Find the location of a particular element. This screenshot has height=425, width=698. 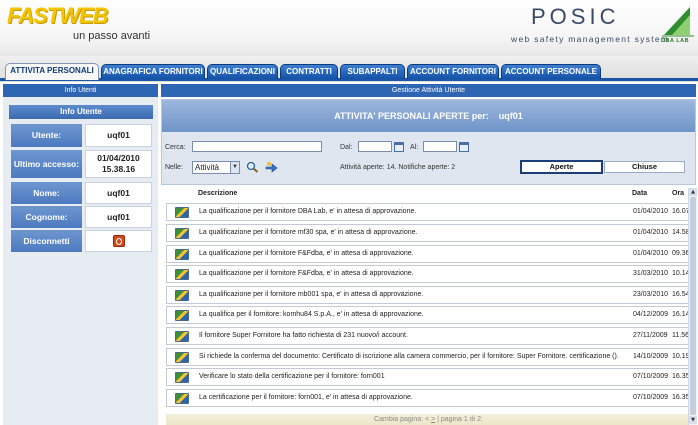

activity-date: 04/12/2009 is located at coordinates (651, 314).